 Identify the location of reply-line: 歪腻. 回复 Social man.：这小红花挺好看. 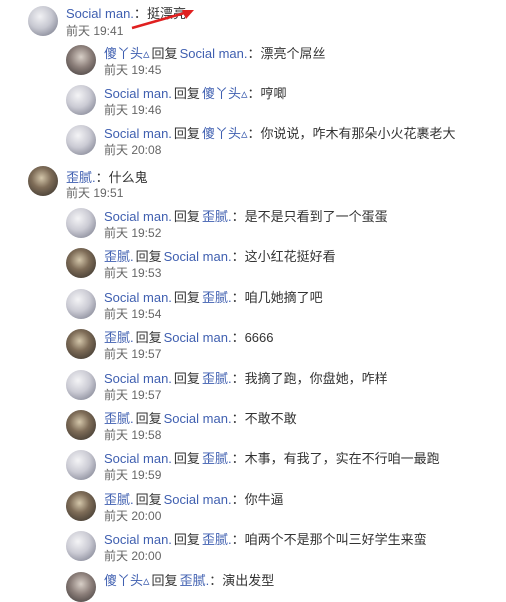
(220, 255).